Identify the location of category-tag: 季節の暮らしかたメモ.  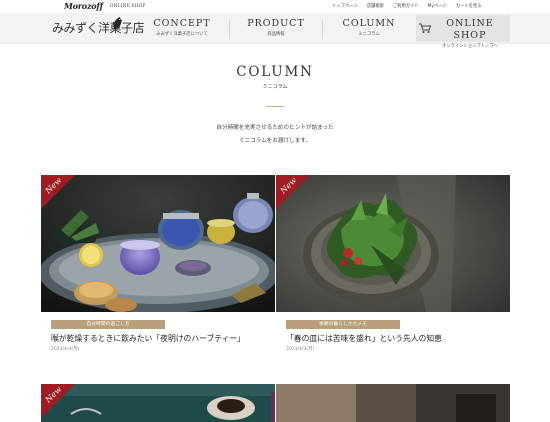
(343, 324).